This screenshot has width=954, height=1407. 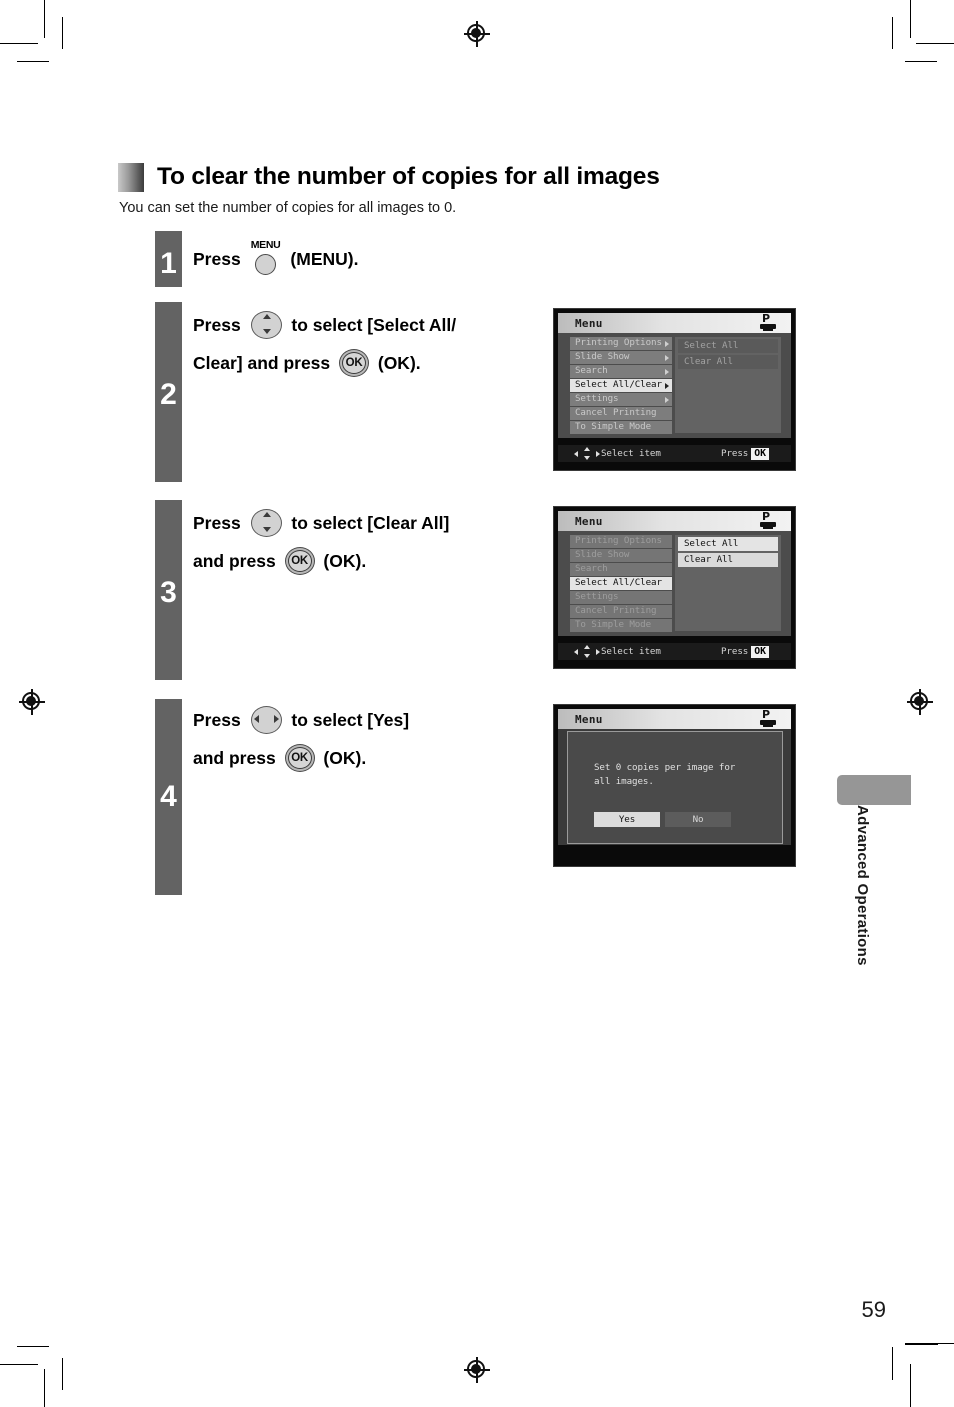 What do you see at coordinates (618, 540) in the screenshot?
I see `lcd-3-menu-label-0: Printing Options` at bounding box center [618, 540].